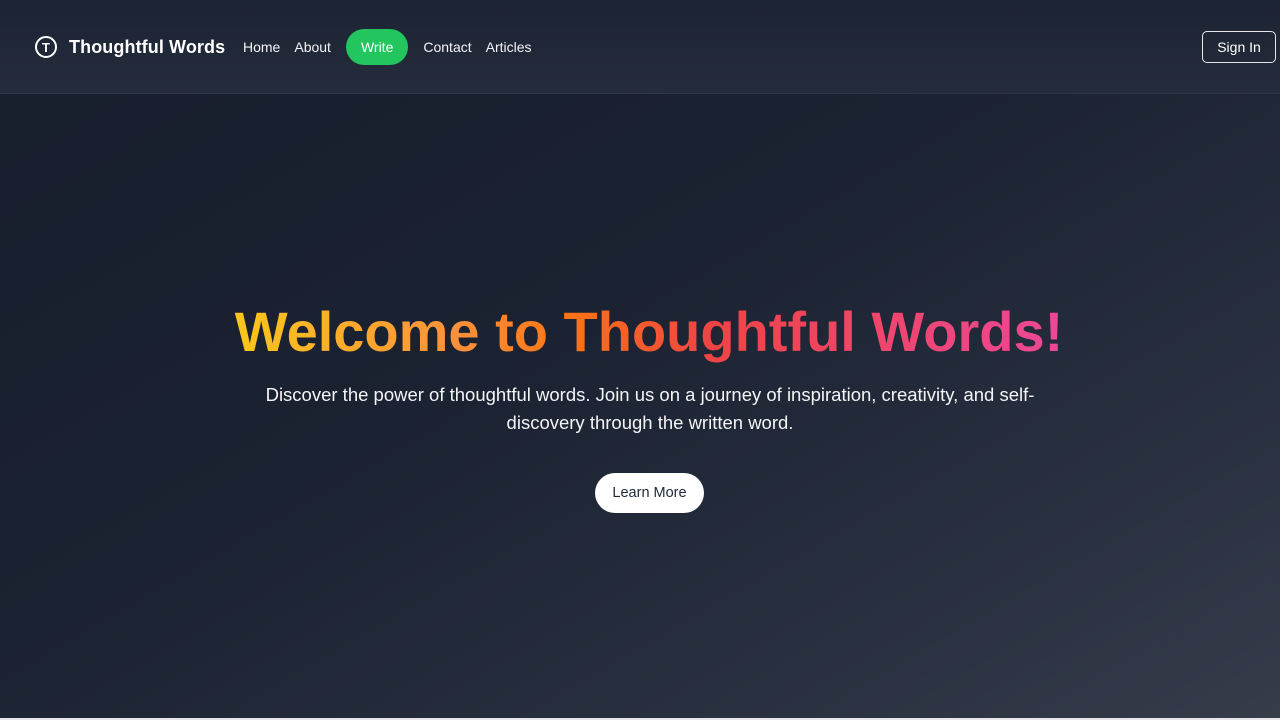  I want to click on sign-in-button: Sign In, so click(1239, 47).